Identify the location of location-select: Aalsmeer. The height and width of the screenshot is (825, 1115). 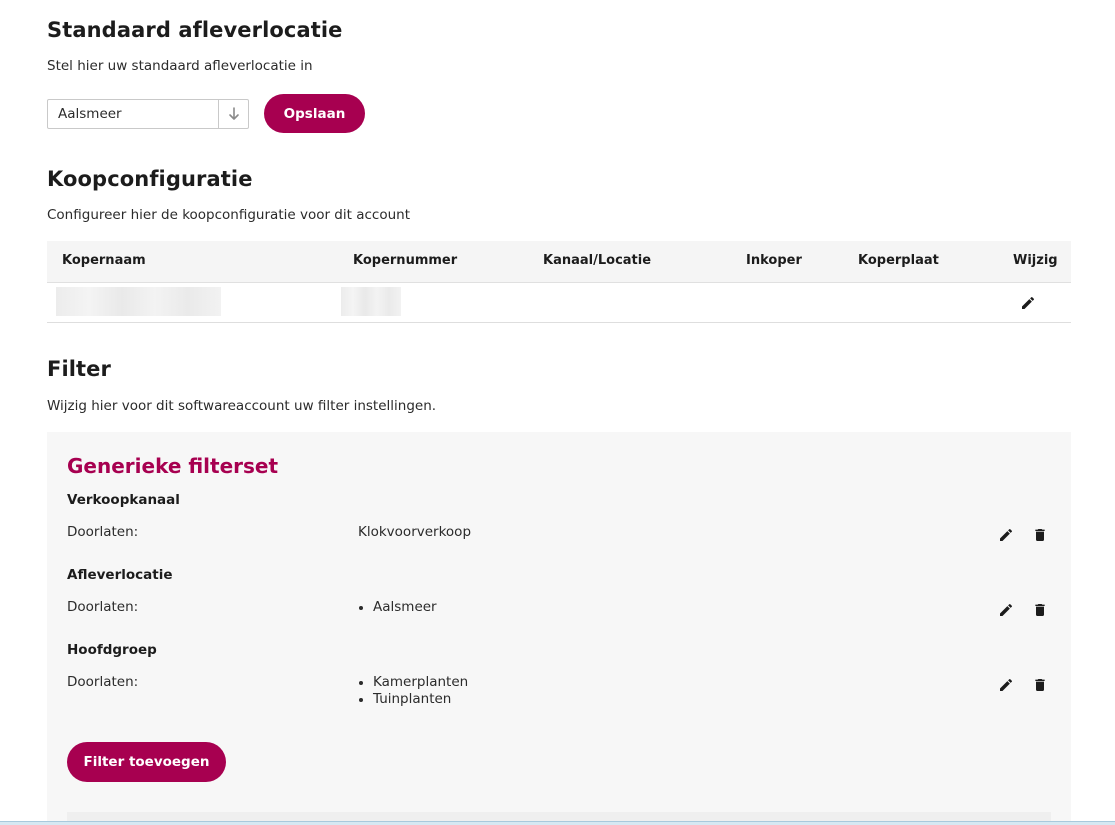
(148, 114).